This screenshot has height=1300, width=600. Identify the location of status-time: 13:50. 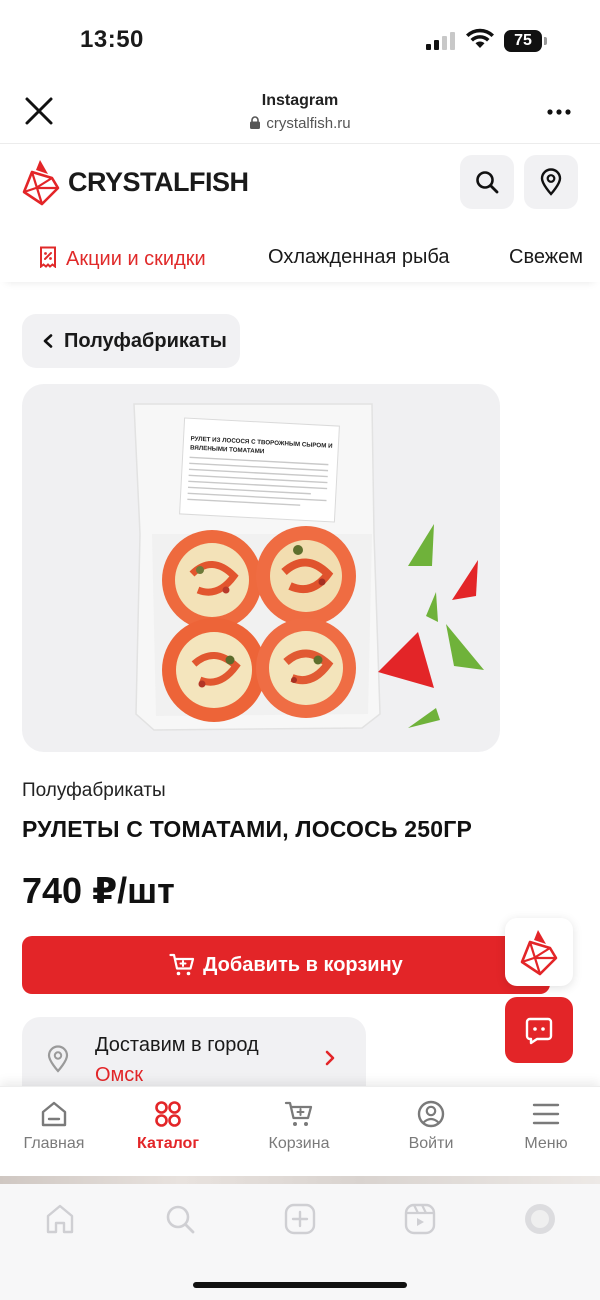
(112, 39).